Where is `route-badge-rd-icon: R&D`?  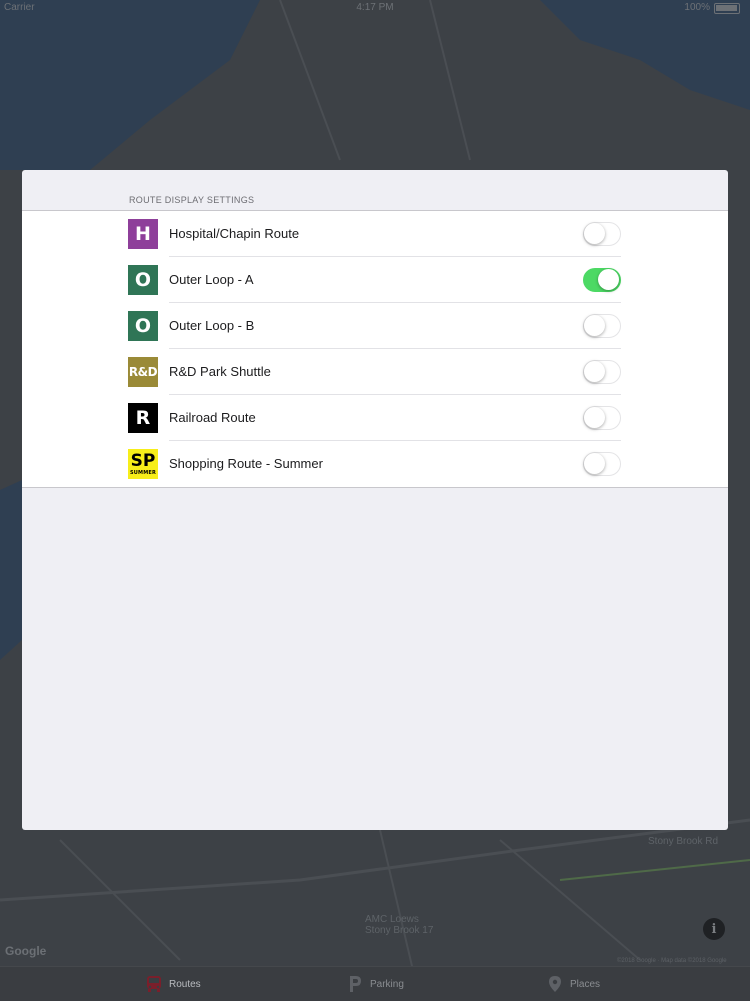
route-badge-rd-icon: R&D is located at coordinates (143, 372).